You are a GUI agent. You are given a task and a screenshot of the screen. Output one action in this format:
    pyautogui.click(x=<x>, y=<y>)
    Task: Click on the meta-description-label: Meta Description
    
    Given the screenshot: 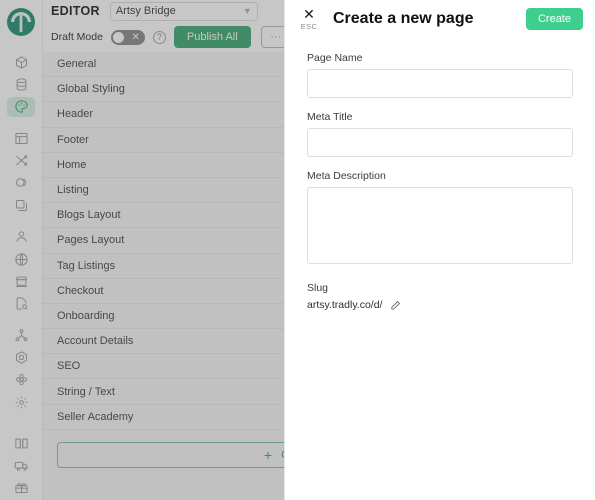 What is the action you would take?
    pyautogui.click(x=346, y=176)
    